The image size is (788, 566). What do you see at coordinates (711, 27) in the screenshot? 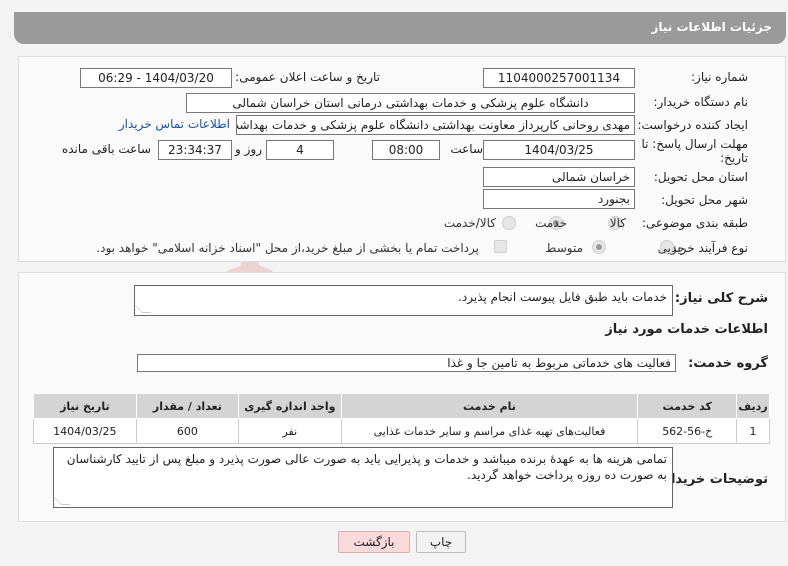
I see `page-title: جزئیات اطلاعات نیاز` at bounding box center [711, 27].